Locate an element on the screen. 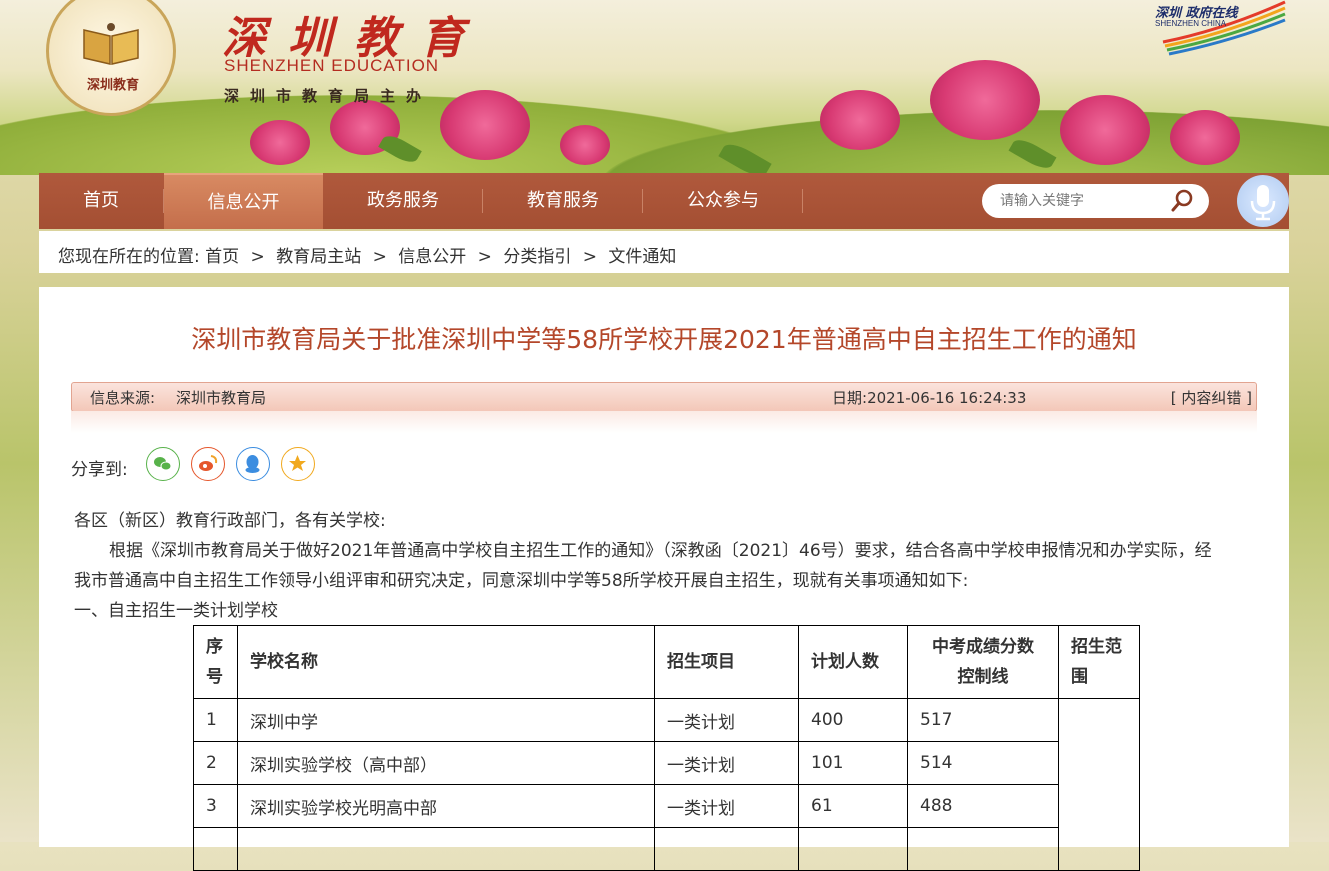 This screenshot has width=1329, height=871. main-nav: 首页 信息公开 政务服务 教育服务 公众参与 is located at coordinates (664, 201).